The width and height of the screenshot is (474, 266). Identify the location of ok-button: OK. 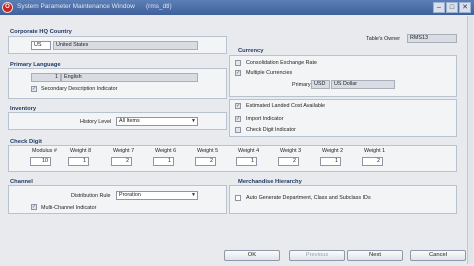
(252, 255).